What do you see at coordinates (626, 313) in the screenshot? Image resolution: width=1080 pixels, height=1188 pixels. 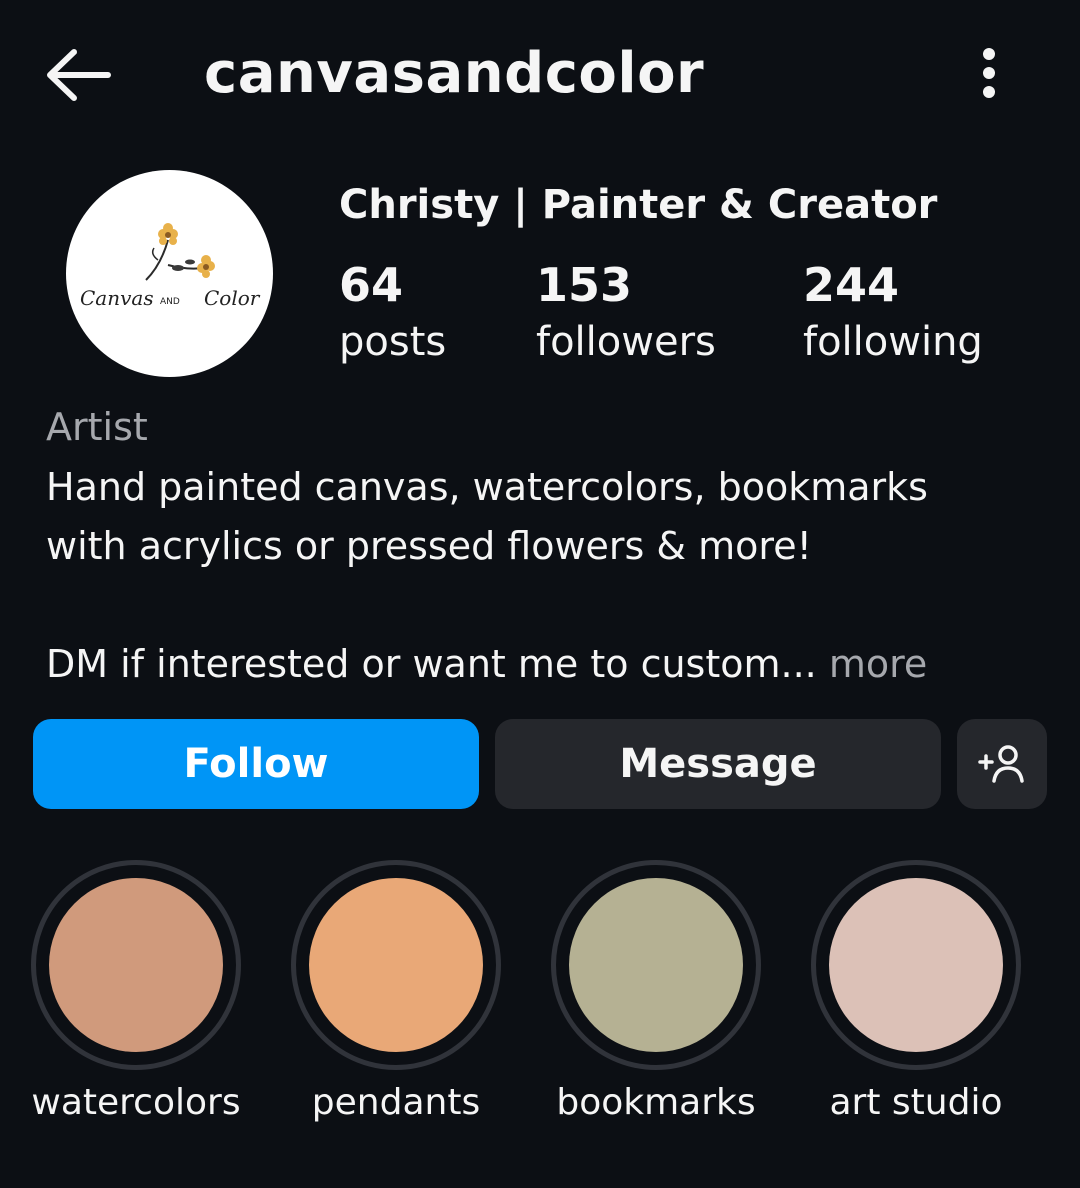 I see `followers-count-stat: 153 followers` at bounding box center [626, 313].